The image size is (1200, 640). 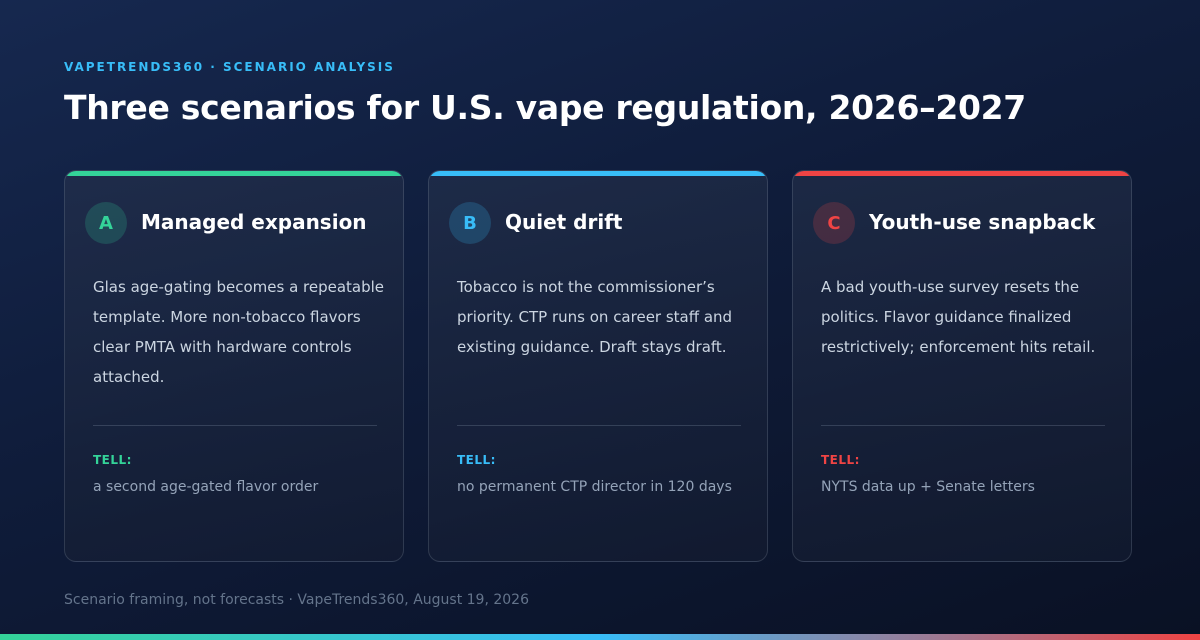 I want to click on tell-text: no permanent CTP director in 120 days, so click(x=594, y=487).